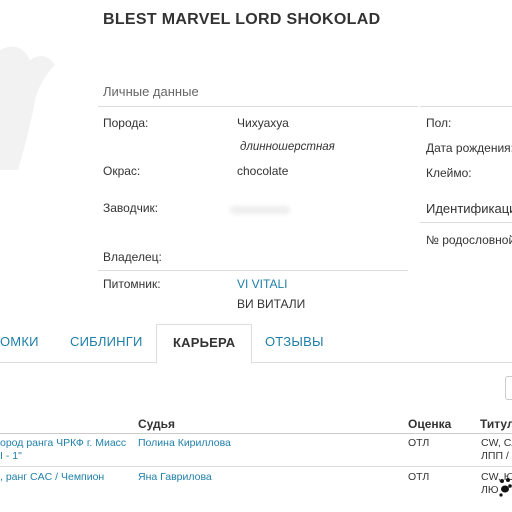 Image resolution: width=512 pixels, height=512 pixels. Describe the element at coordinates (19, 343) in the screenshot. I see `tab-photos: ОМКИ` at that location.